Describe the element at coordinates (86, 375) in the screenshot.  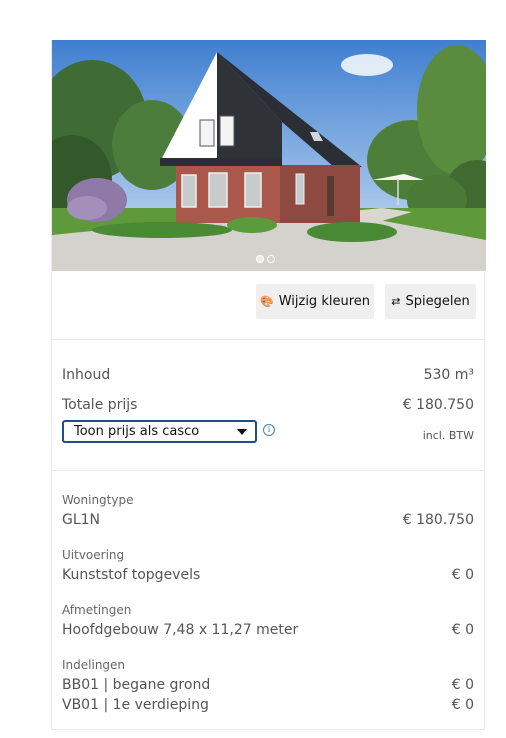
I see `inhoud-label: Inhoud` at that location.